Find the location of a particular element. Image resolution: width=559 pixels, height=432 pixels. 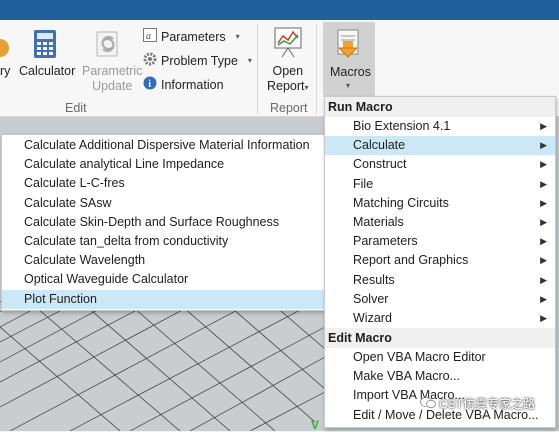

svg-text: a is located at coordinates (148, 36).